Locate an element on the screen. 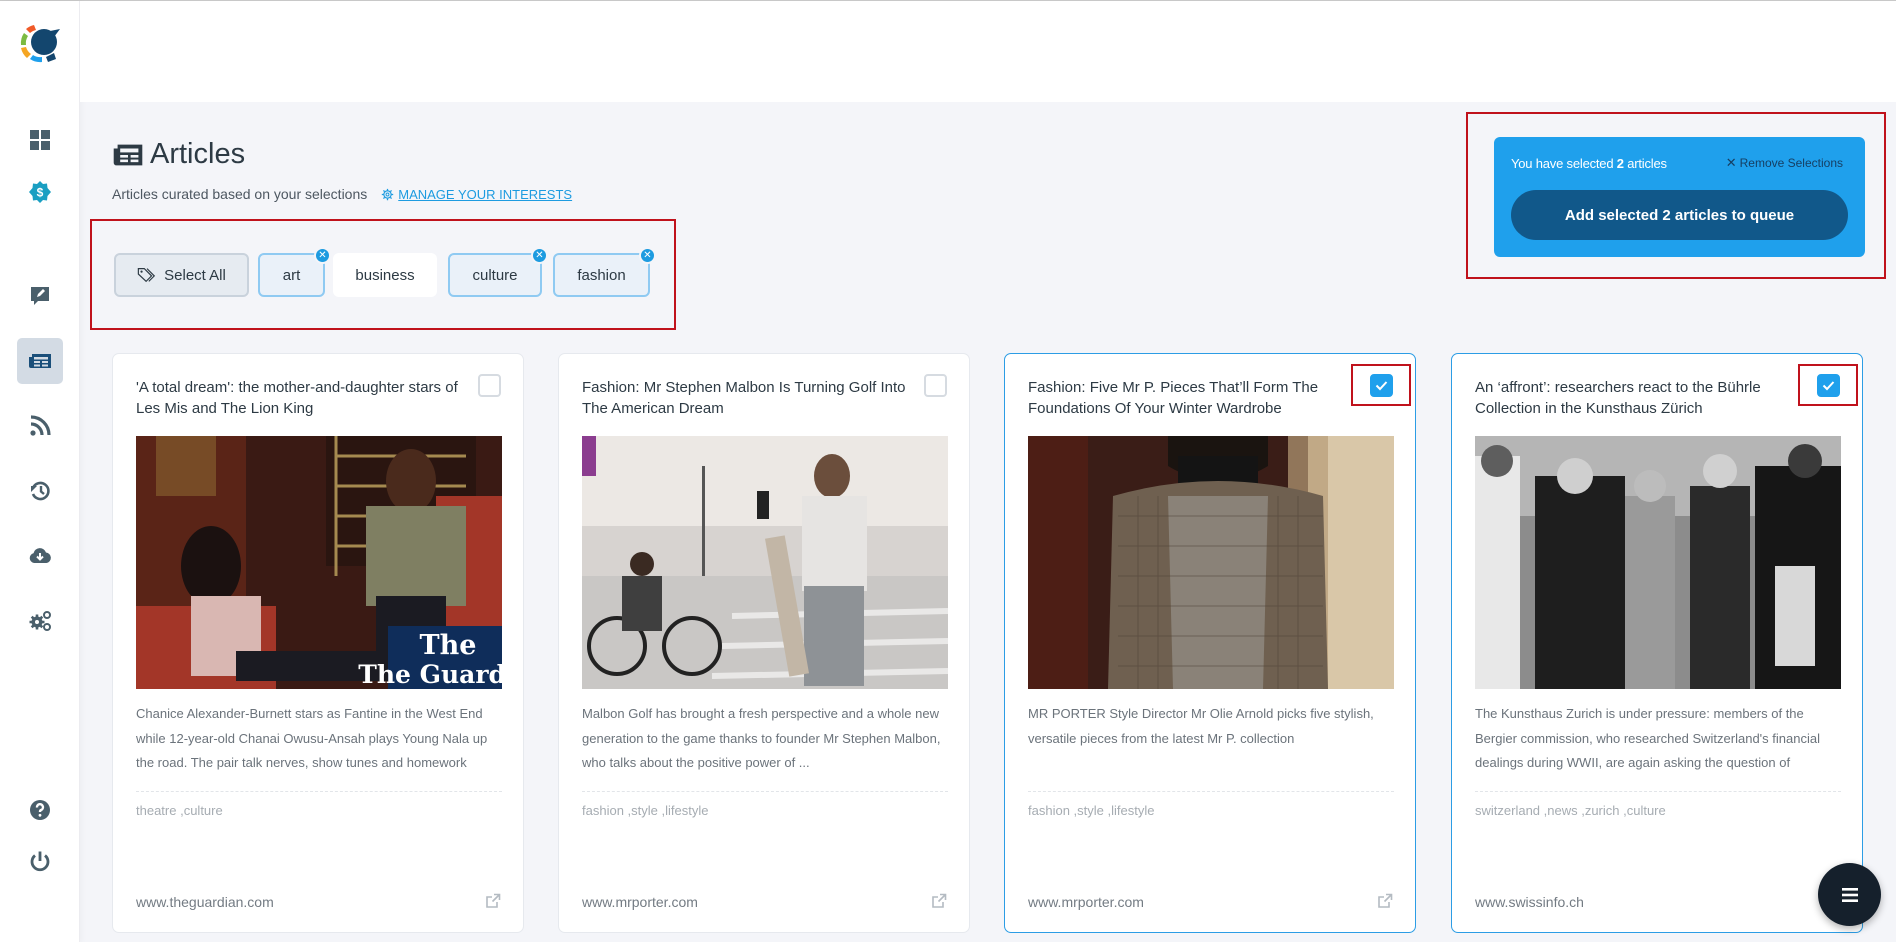 Image resolution: width=1896 pixels, height=942 pixels. image-badge-text: The Guardia is located at coordinates (430, 674).